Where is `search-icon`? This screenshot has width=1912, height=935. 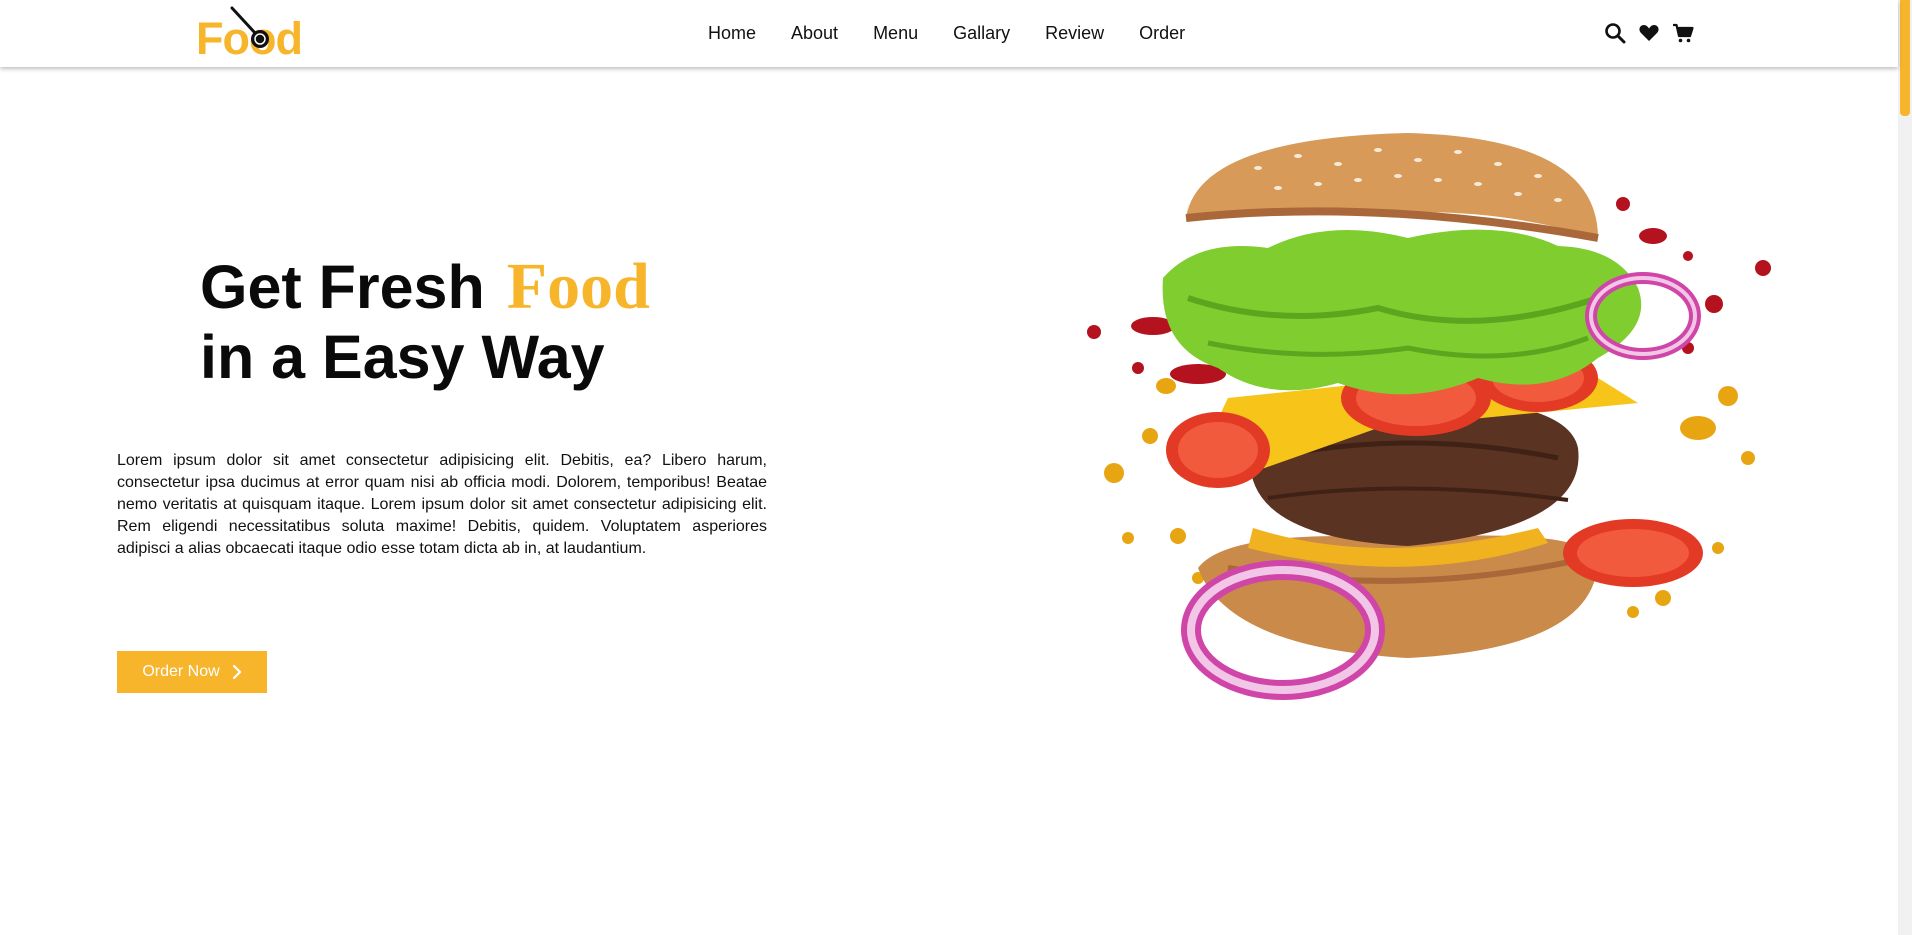 search-icon is located at coordinates (1615, 33).